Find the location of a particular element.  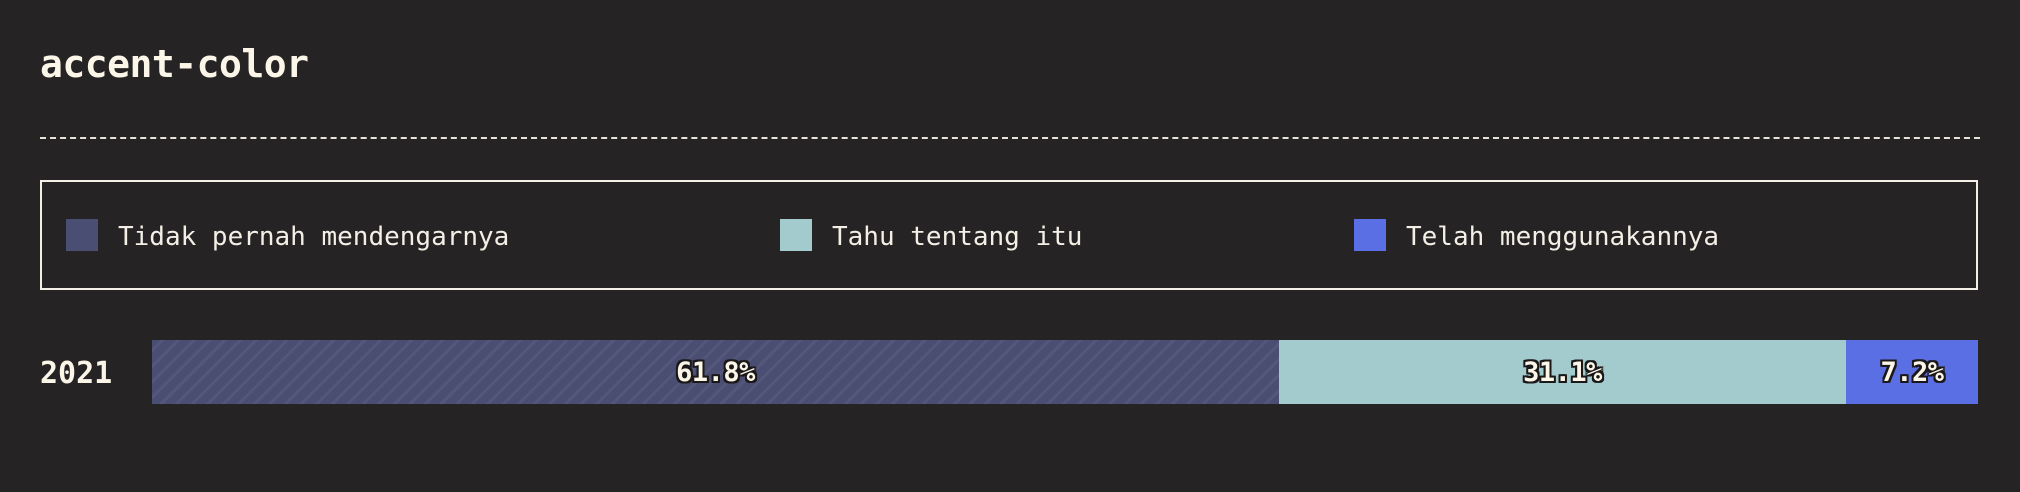

bar-segment-know-about: 31.1% is located at coordinates (1562, 372).